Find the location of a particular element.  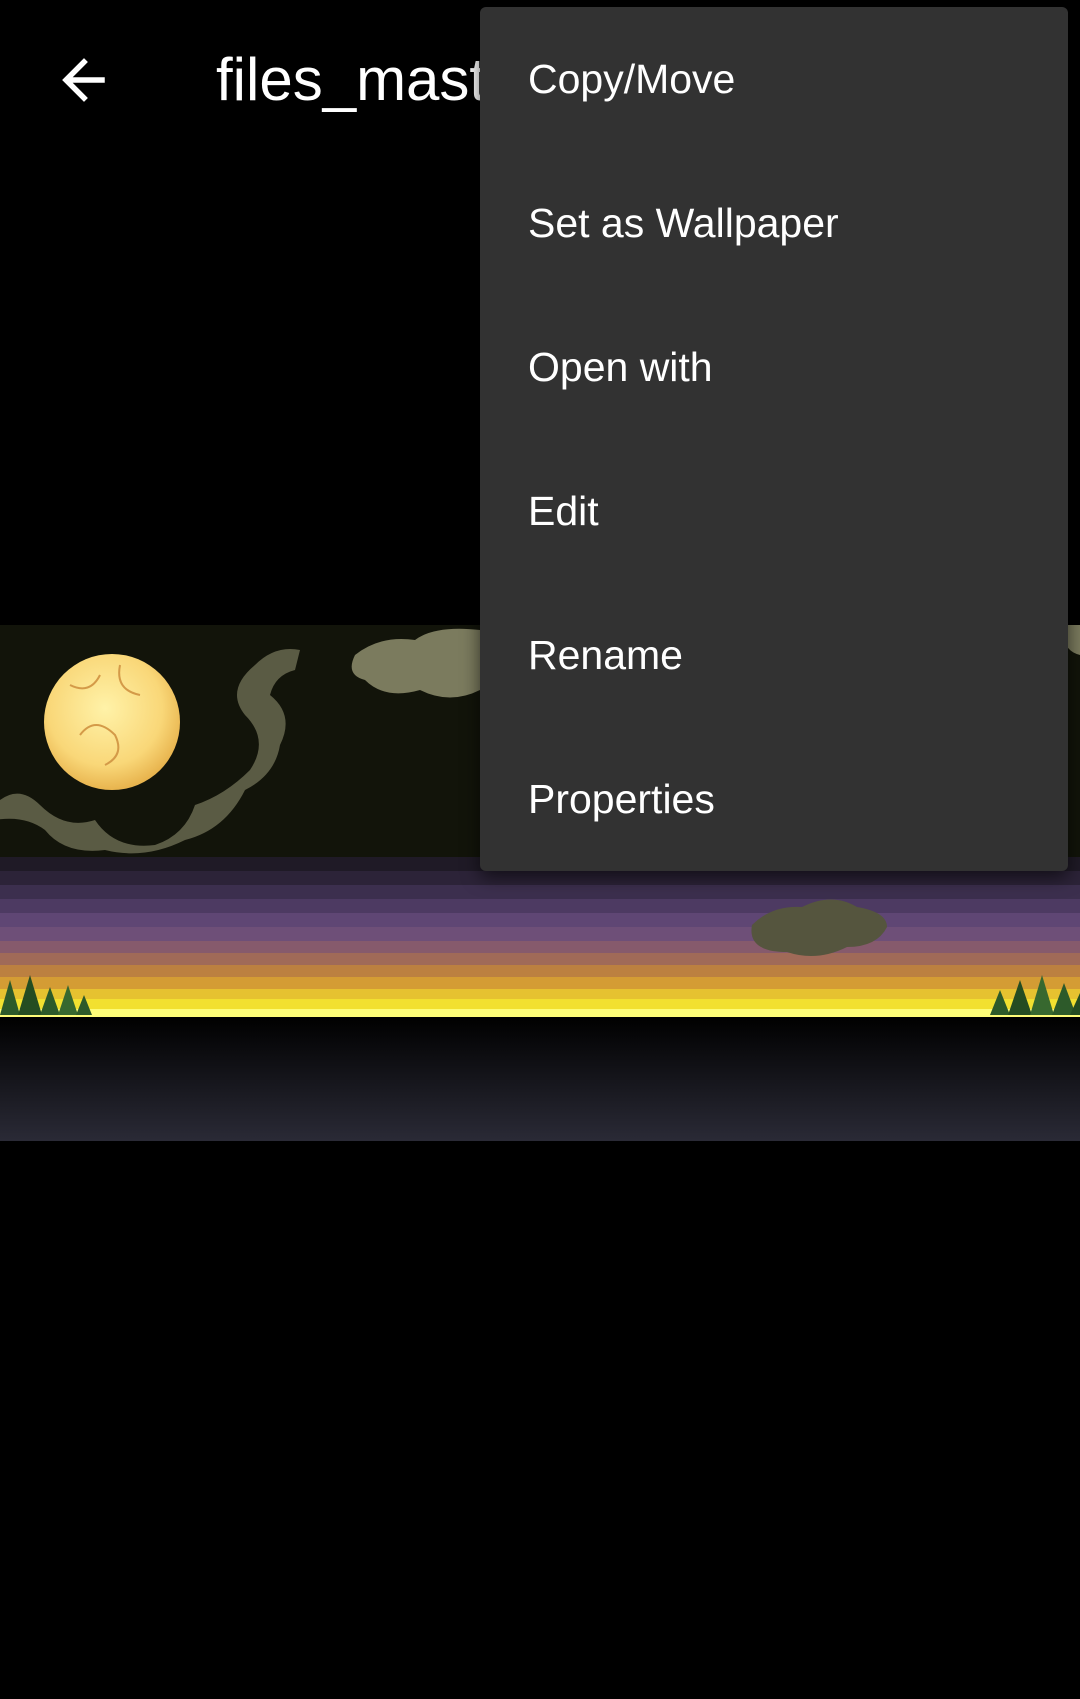

menu-item-label: Set as Wallpaper is located at coordinates (683, 222).